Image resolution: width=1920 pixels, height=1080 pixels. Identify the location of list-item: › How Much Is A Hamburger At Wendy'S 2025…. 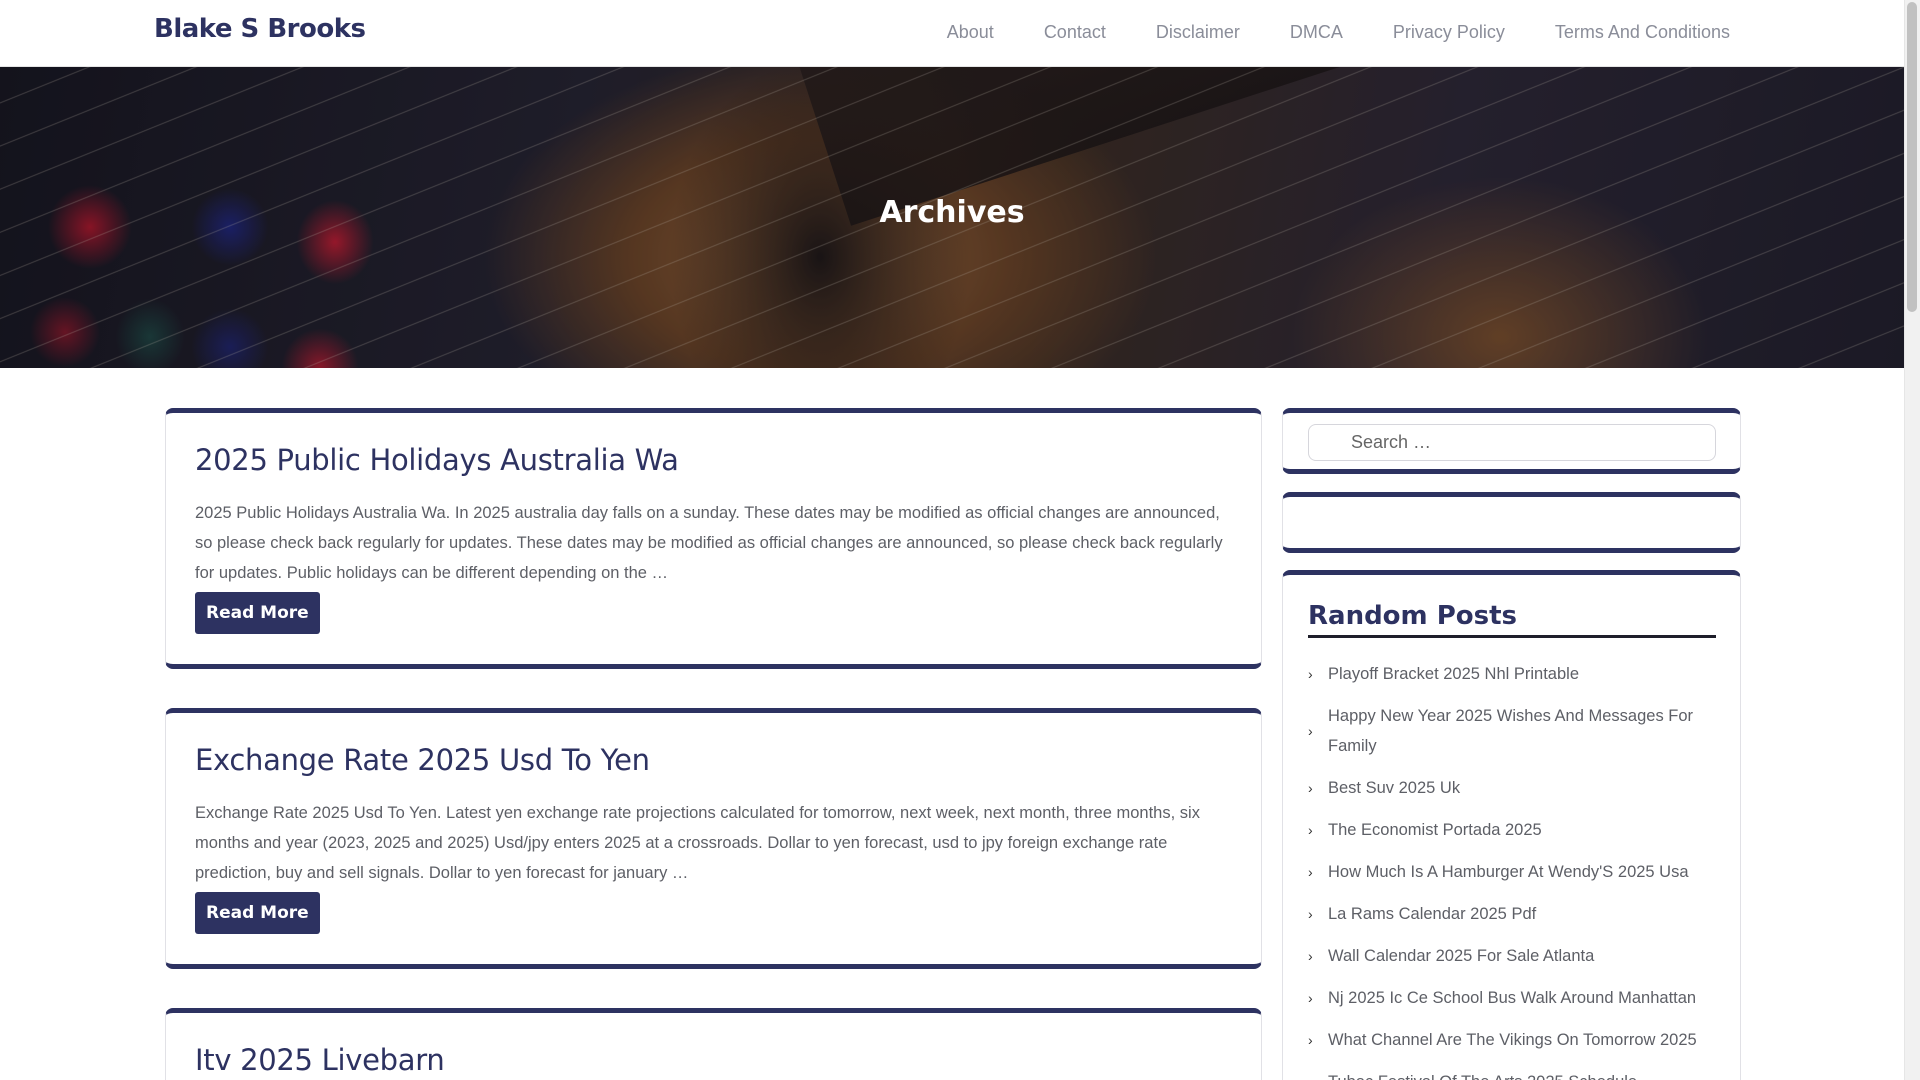
(1512, 872).